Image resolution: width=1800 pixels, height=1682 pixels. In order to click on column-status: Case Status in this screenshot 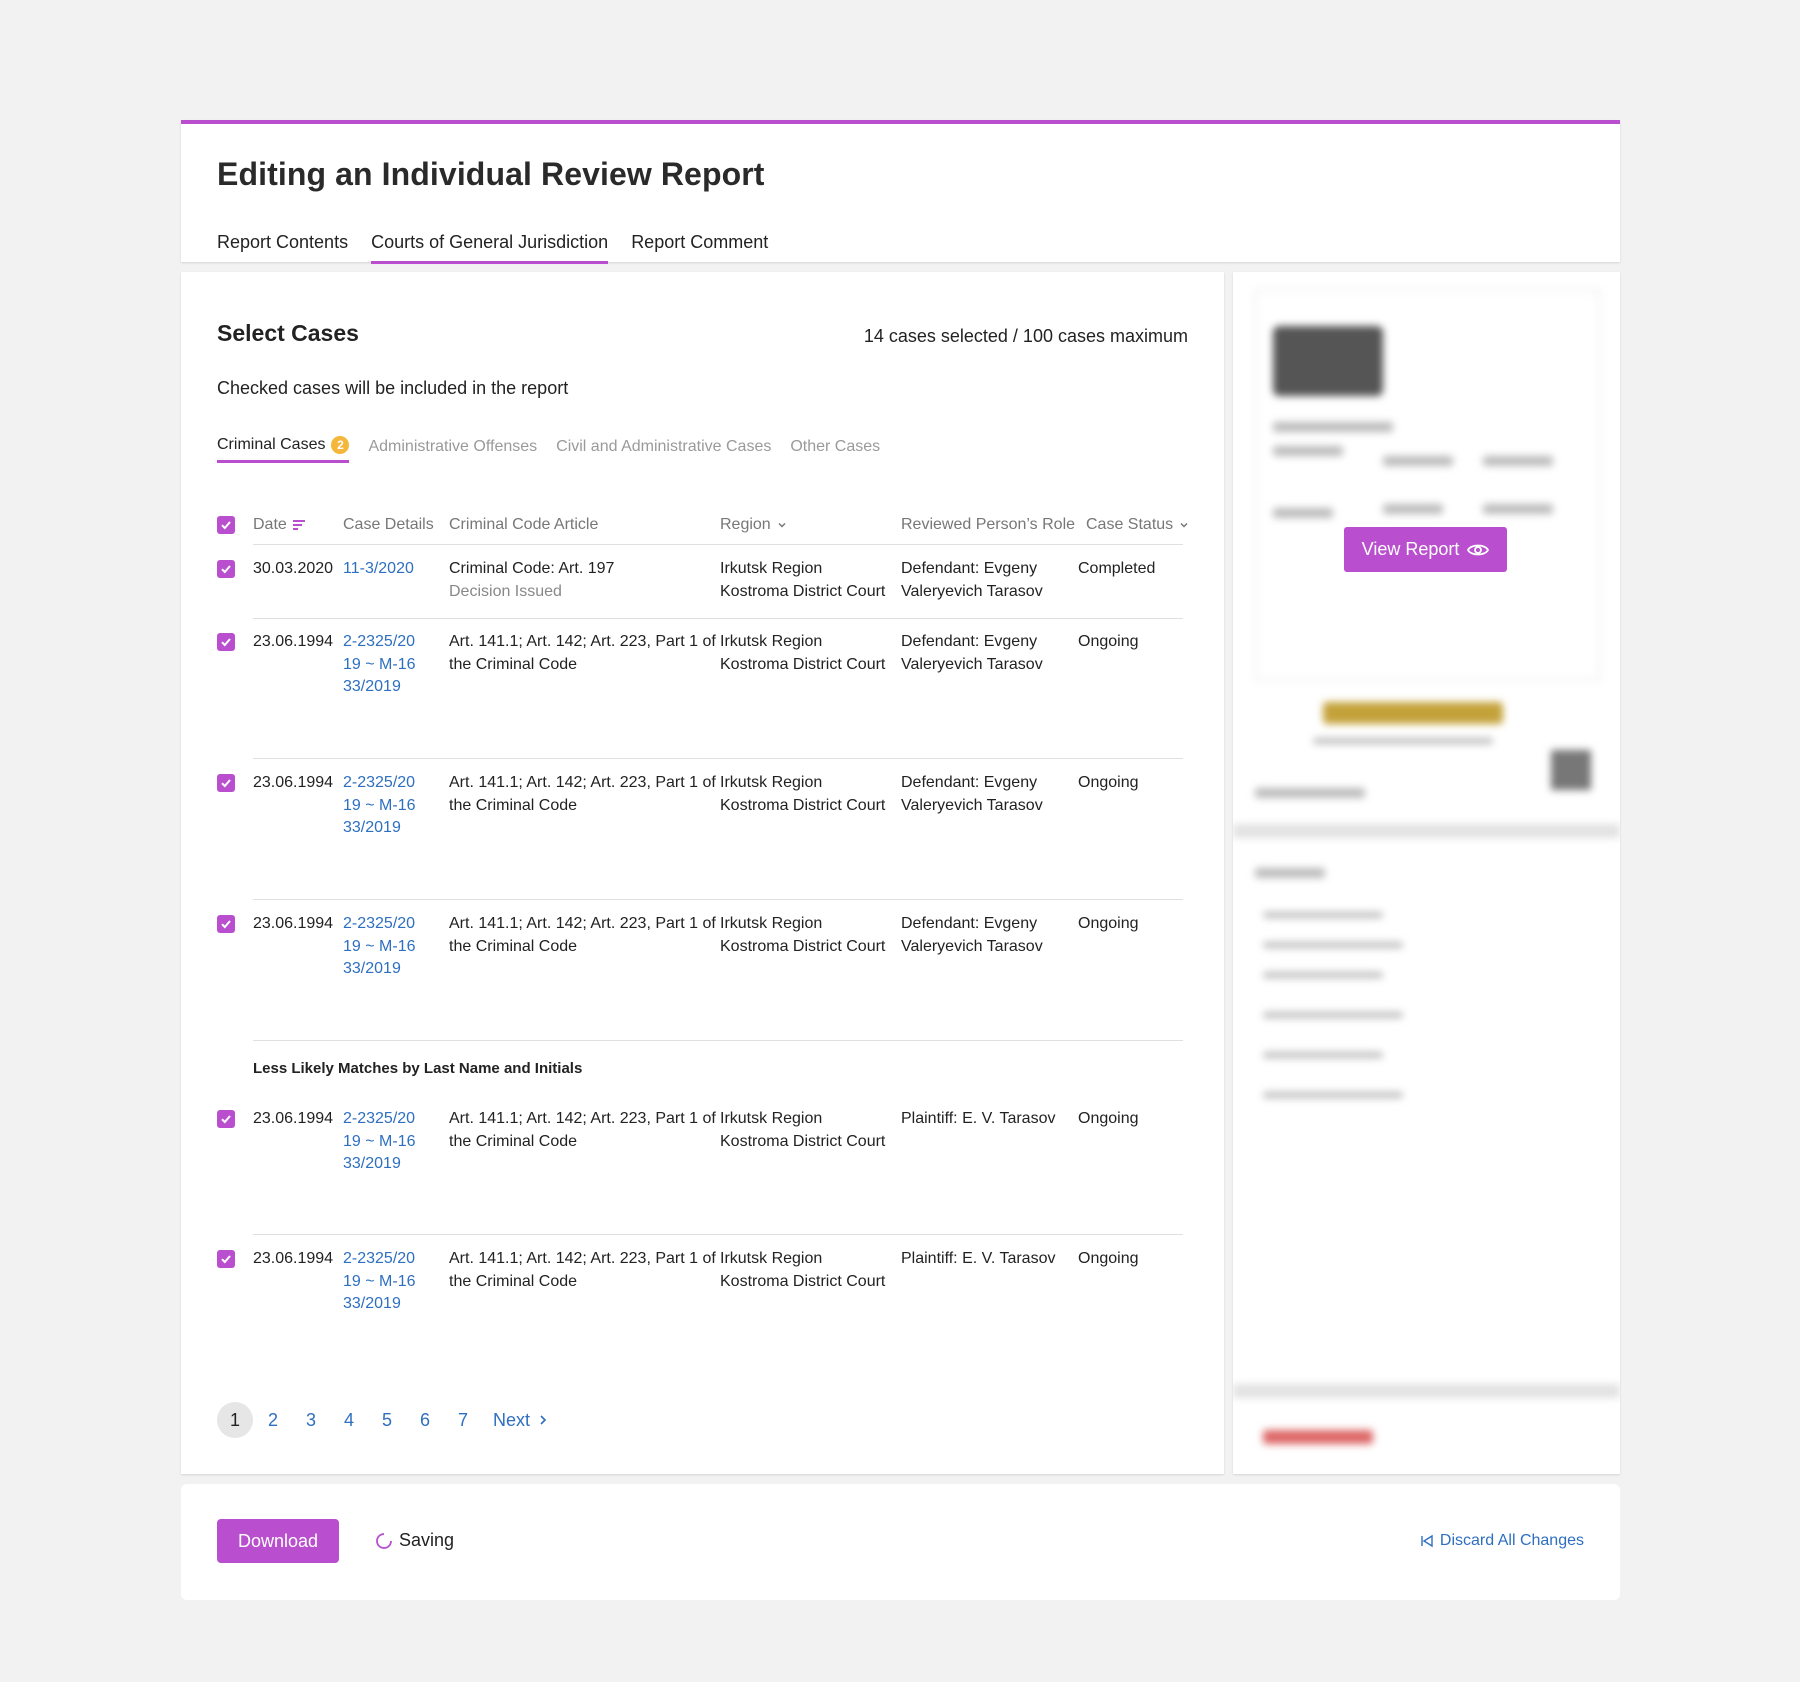, I will do `click(1137, 525)`.